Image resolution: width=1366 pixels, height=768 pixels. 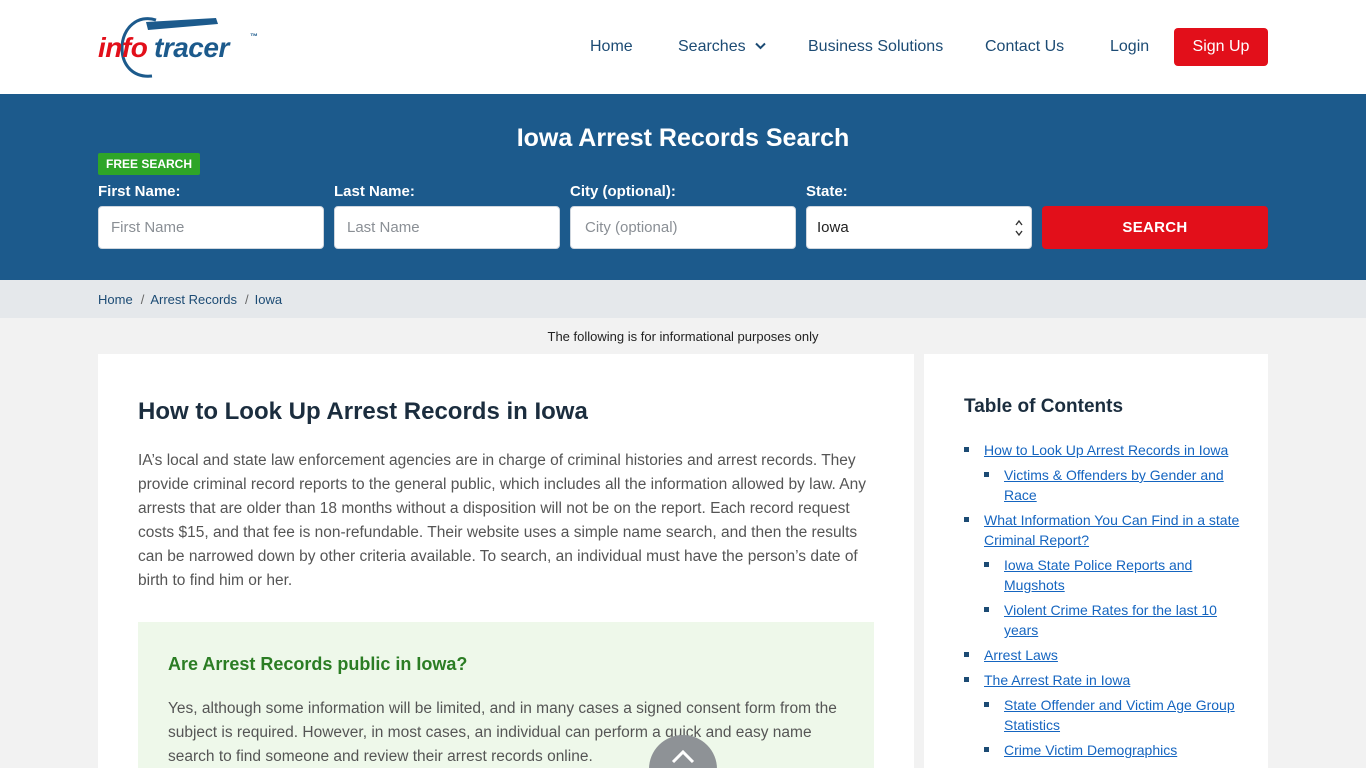 What do you see at coordinates (191, 47) in the screenshot?
I see `logo-tracer-text: tracer` at bounding box center [191, 47].